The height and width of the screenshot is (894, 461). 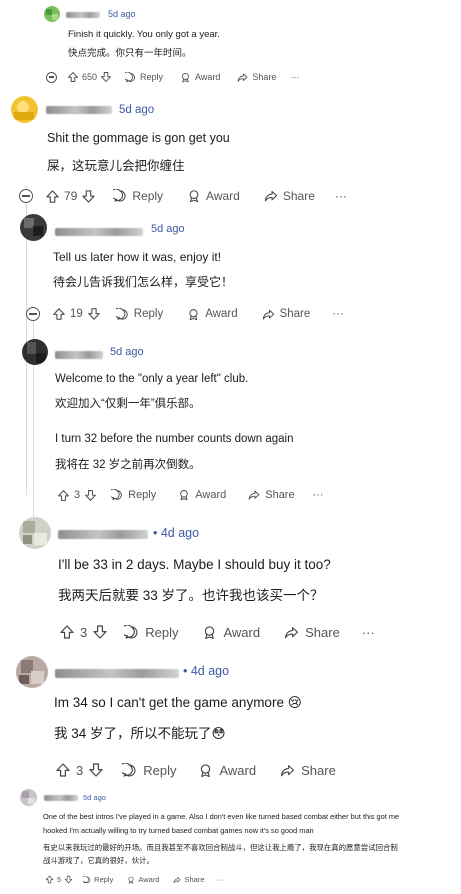 I want to click on comment-text: Shit the gommage is gon get you, so click(x=138, y=138).